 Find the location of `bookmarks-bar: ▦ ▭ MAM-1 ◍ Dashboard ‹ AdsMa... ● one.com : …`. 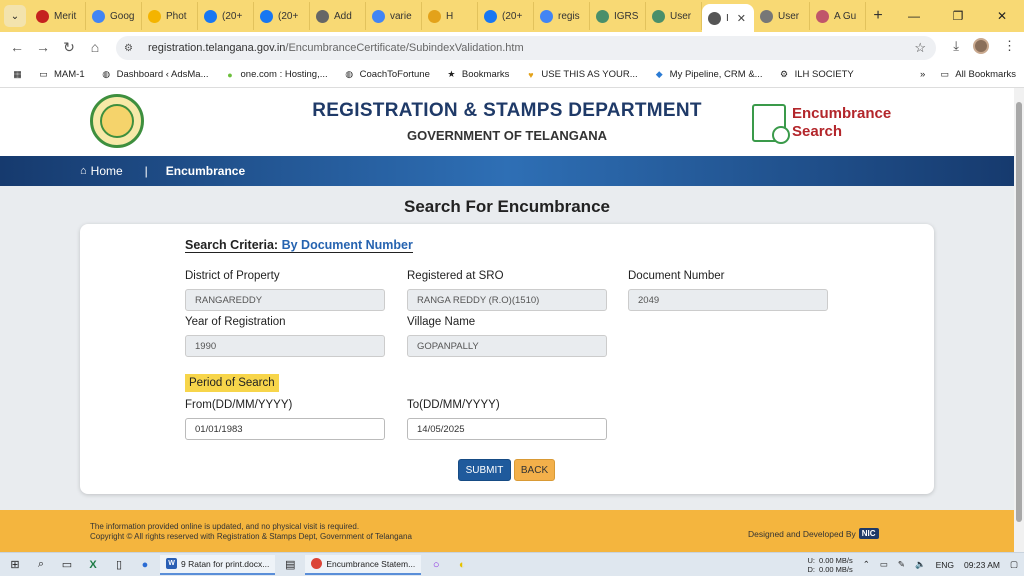

bookmarks-bar: ▦ ▭ MAM-1 ◍ Dashboard ‹ AdsMa... ● one.com : … is located at coordinates (512, 75).